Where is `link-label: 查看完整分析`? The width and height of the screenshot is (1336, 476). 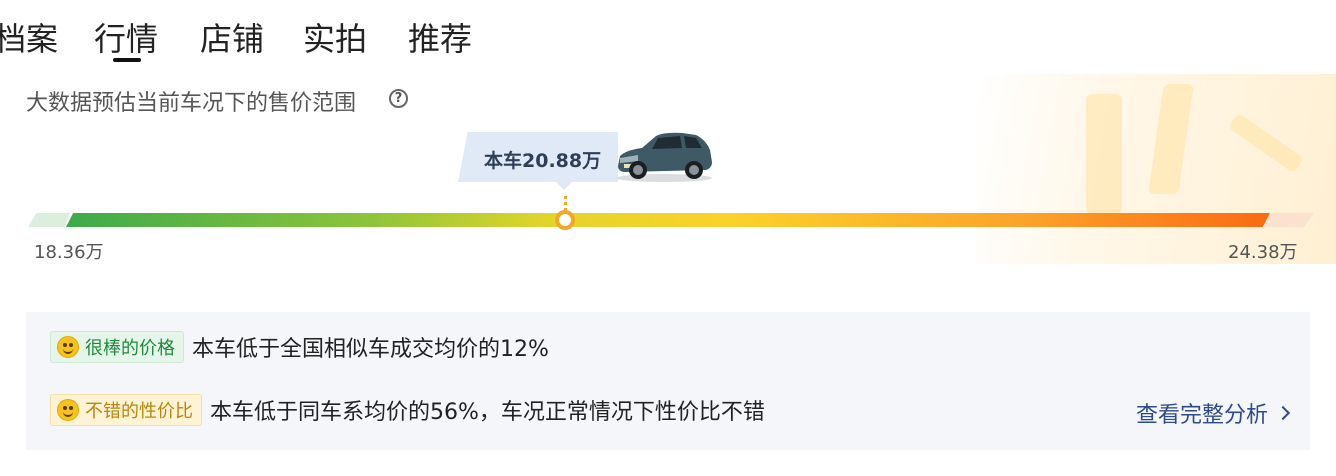
link-label: 查看完整分析 is located at coordinates (1201, 415).